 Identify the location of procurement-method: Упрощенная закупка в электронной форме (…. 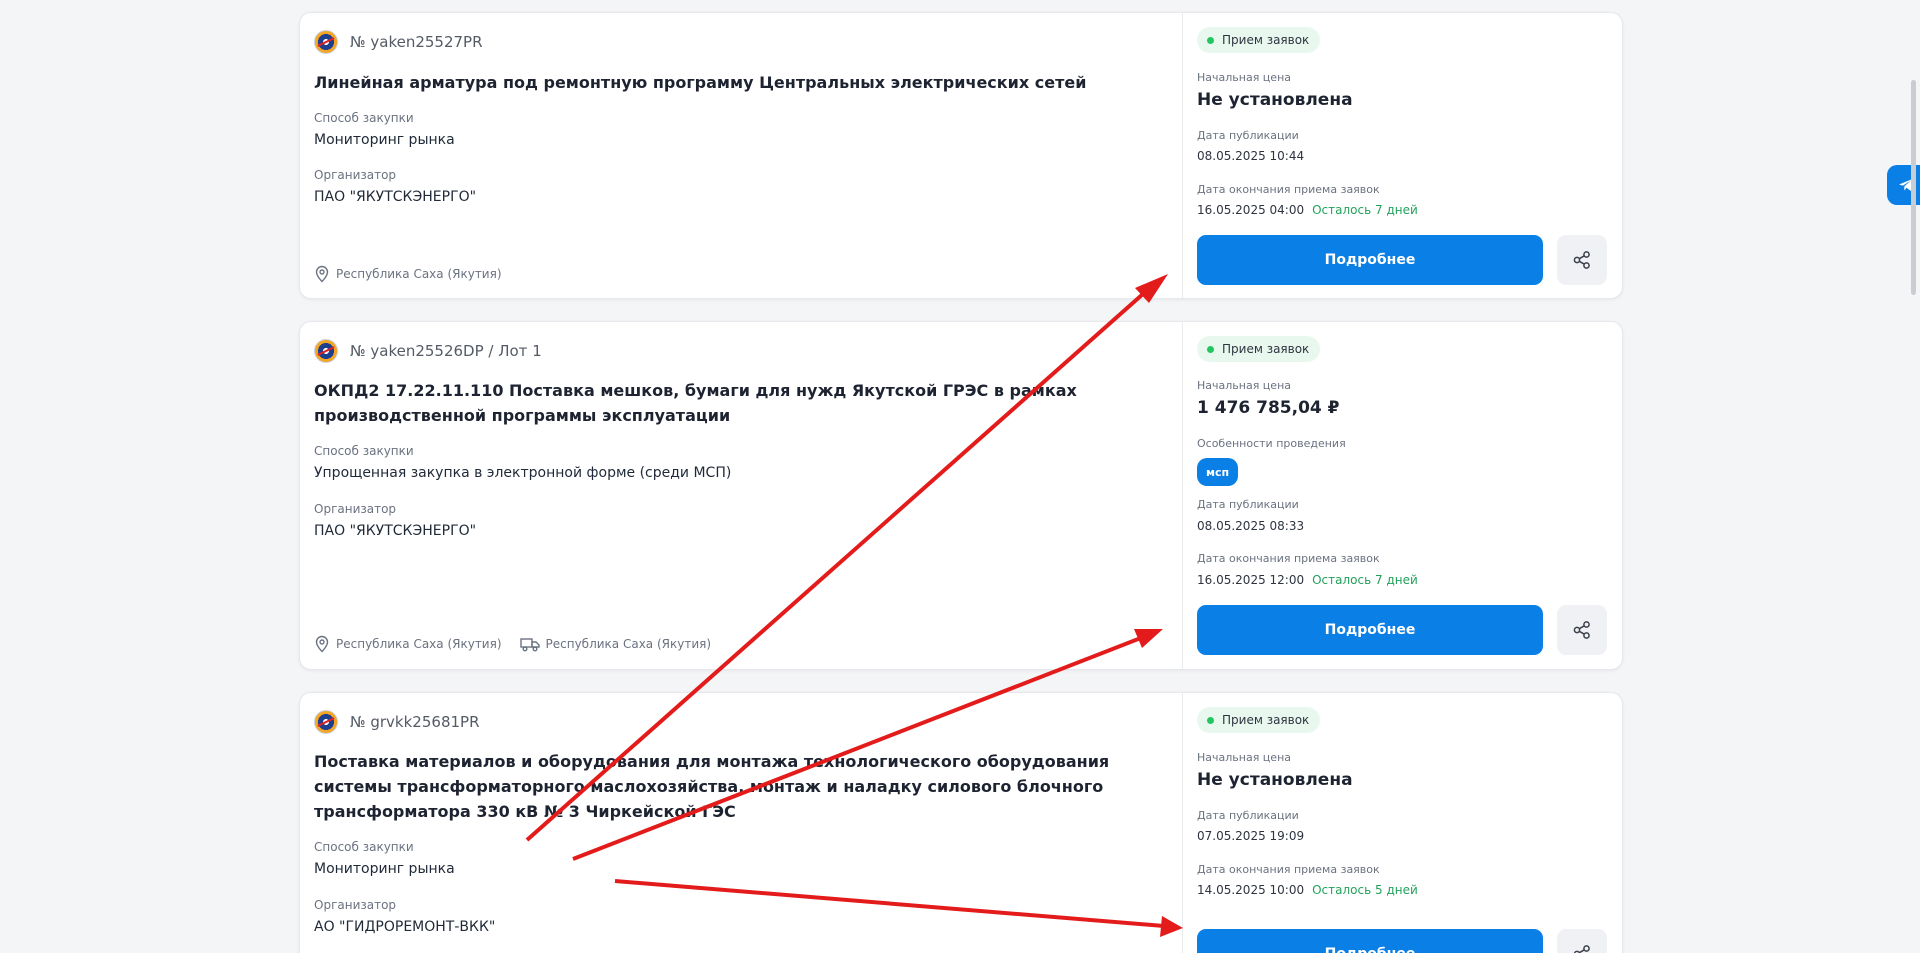
(523, 473).